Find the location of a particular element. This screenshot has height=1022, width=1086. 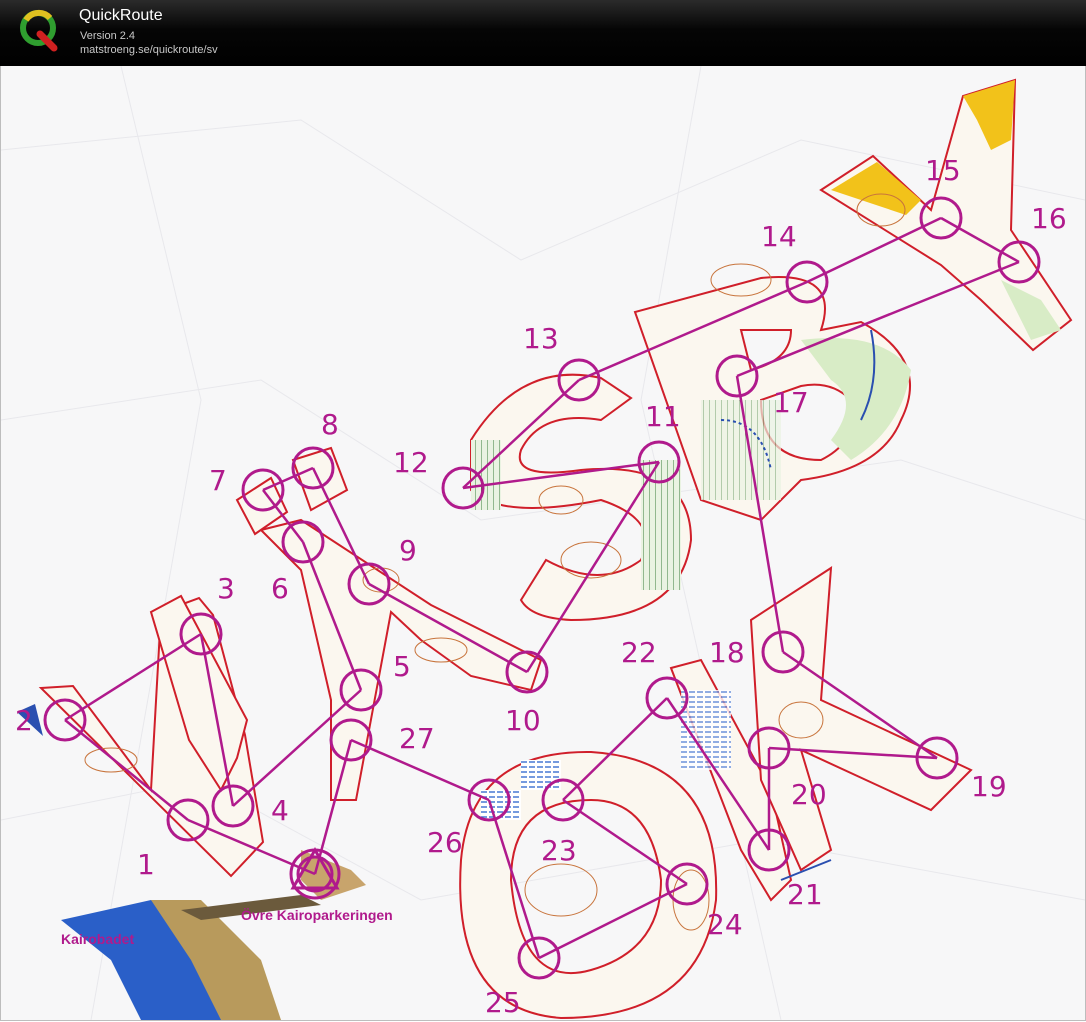

control-label-27: 27 is located at coordinates (417, 738).